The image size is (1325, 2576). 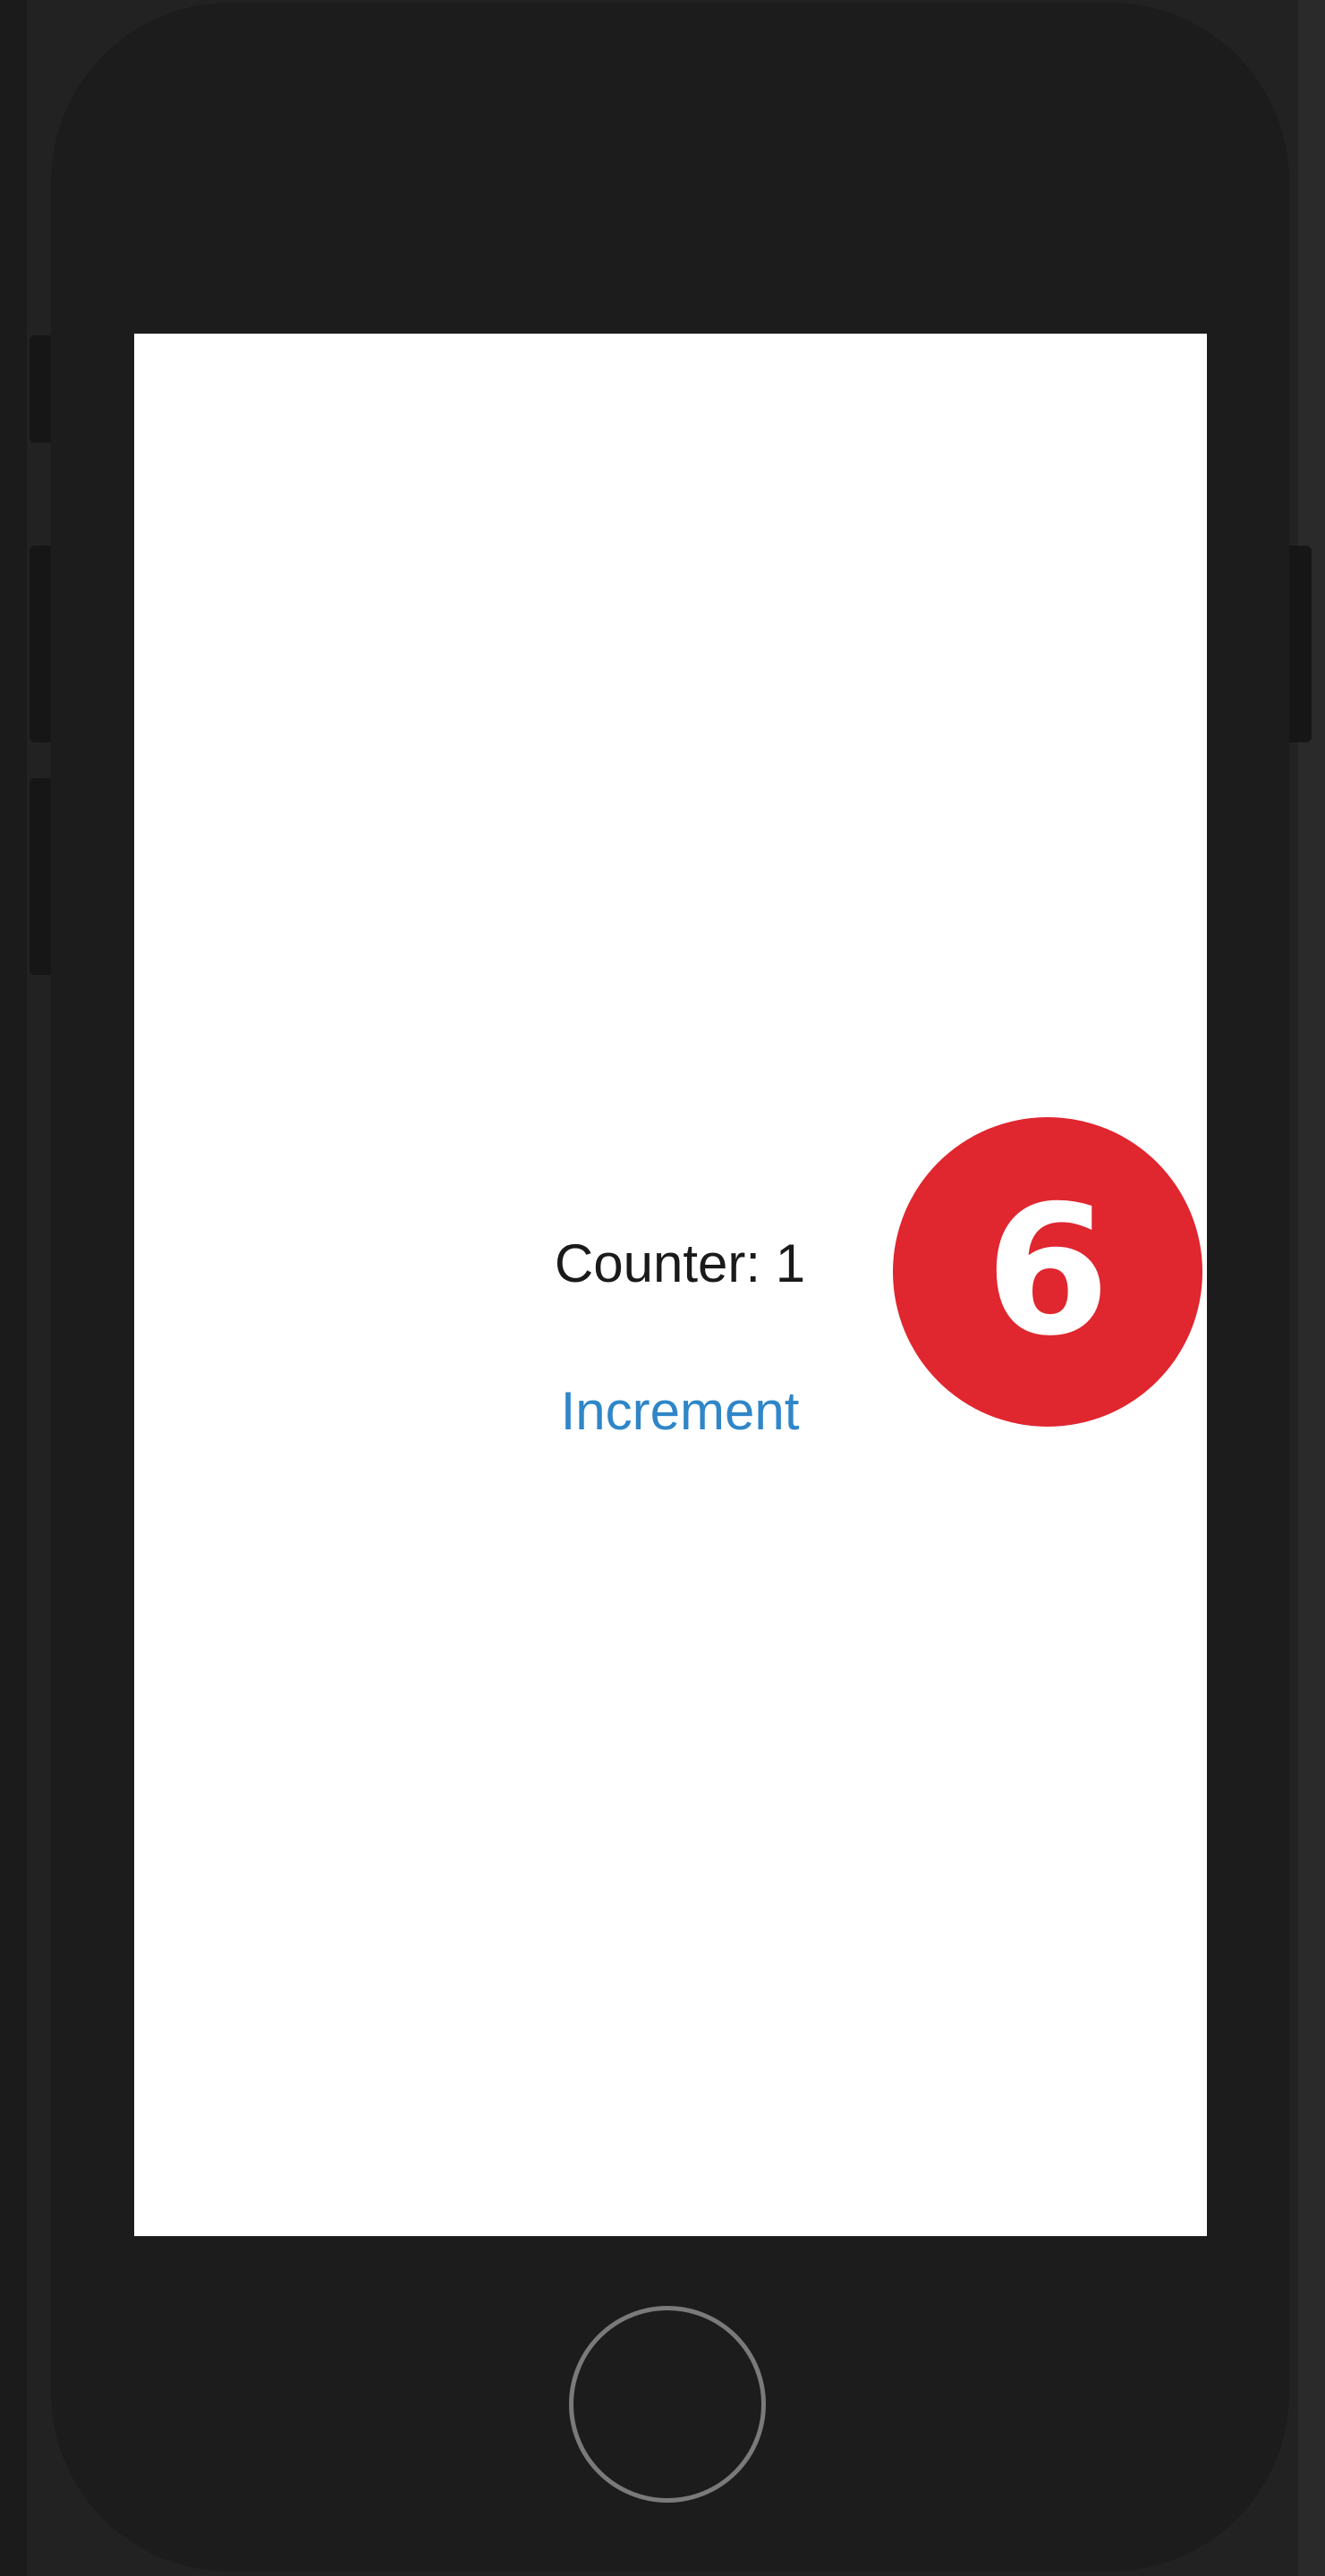 What do you see at coordinates (1311, 1288) in the screenshot?
I see `background-panel-right` at bounding box center [1311, 1288].